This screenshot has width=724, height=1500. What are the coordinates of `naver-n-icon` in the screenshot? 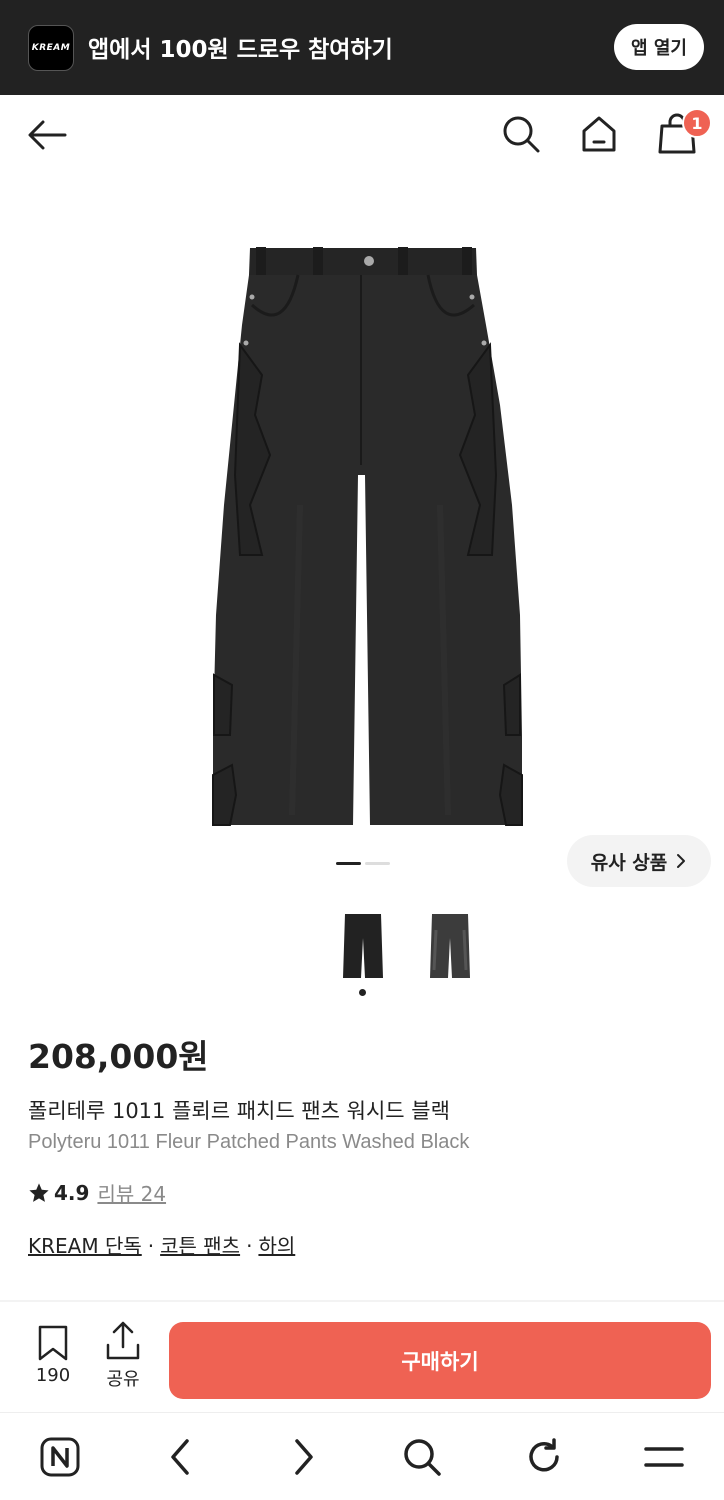 It's located at (60, 1457).